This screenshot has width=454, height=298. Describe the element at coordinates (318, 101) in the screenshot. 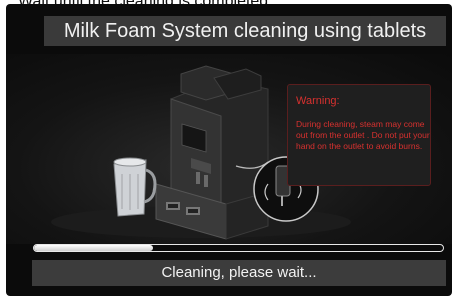

I see `warning-title: Warning:` at that location.